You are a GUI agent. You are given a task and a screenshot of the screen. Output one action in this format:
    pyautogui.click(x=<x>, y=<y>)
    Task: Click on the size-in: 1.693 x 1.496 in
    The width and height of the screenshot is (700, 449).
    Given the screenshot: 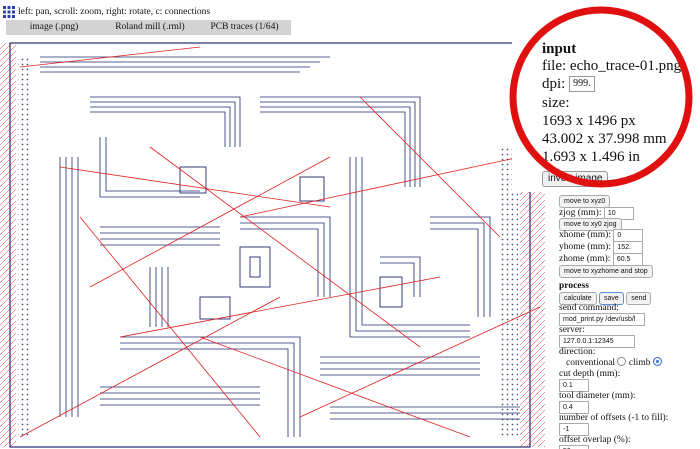 What is the action you would take?
    pyautogui.click(x=591, y=157)
    